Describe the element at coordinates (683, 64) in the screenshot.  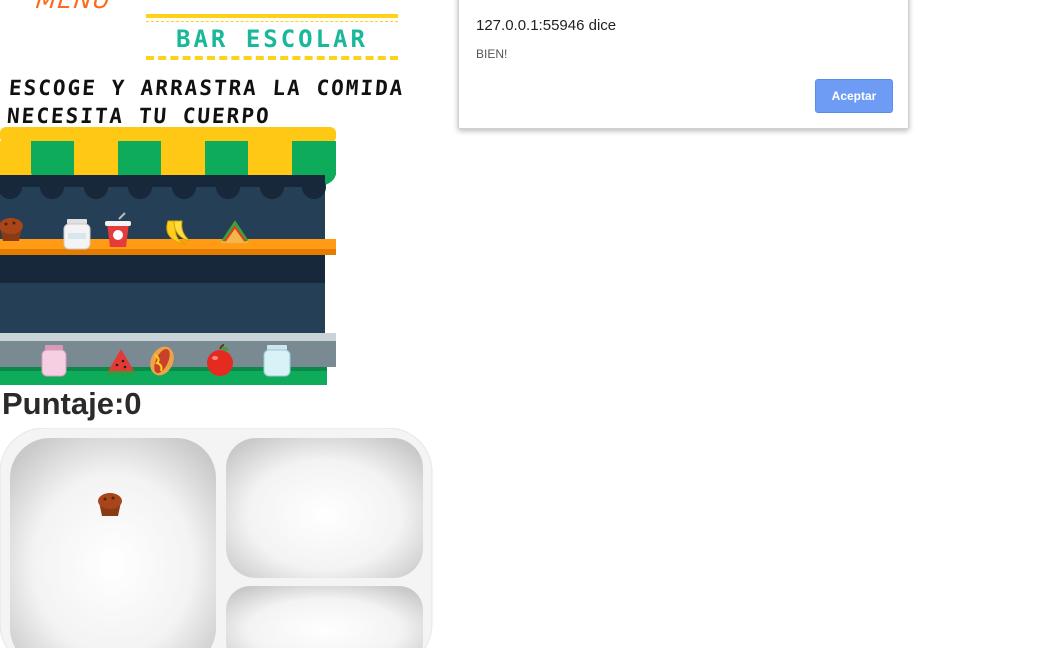
I see `alert-dialog: 127.0.0.1:55946 dice BIEN! Aceptar` at that location.